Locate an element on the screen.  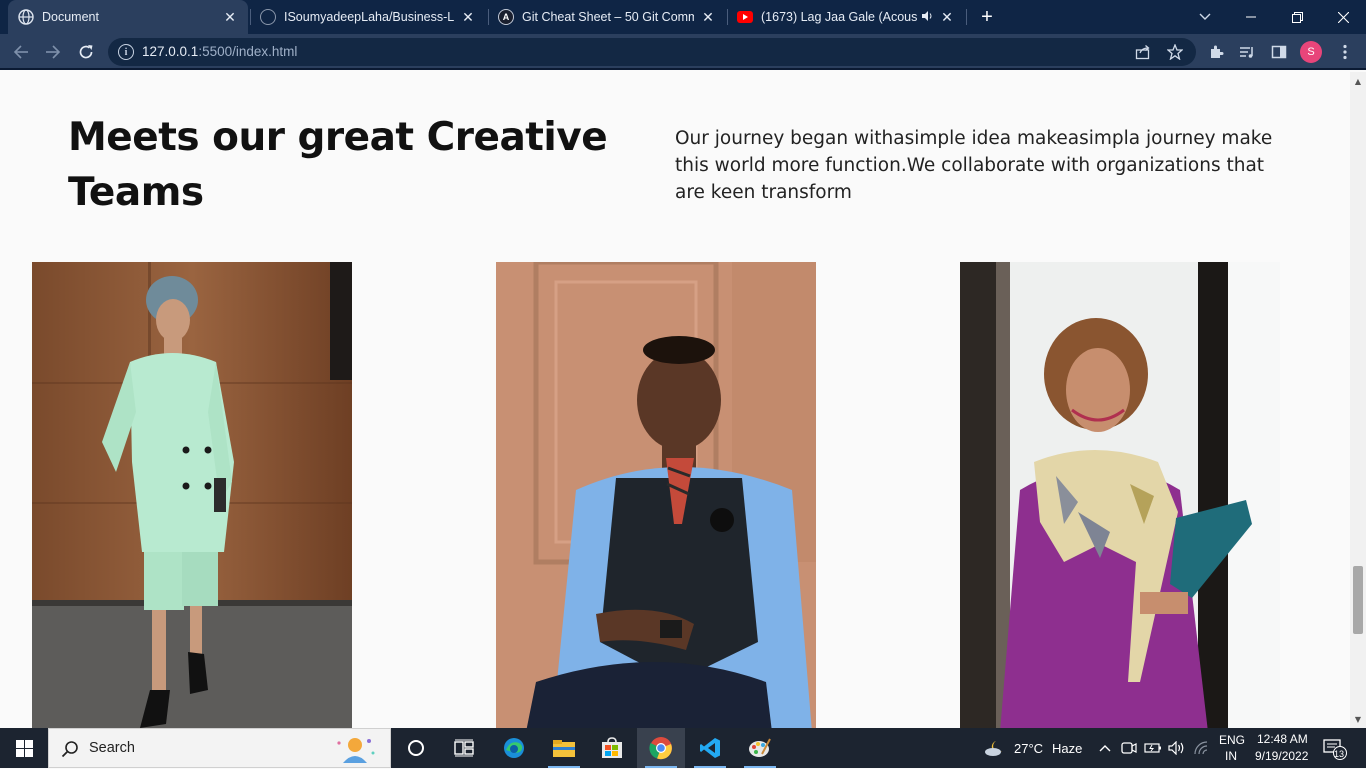
meet-now-icon is located at coordinates (1129, 748).